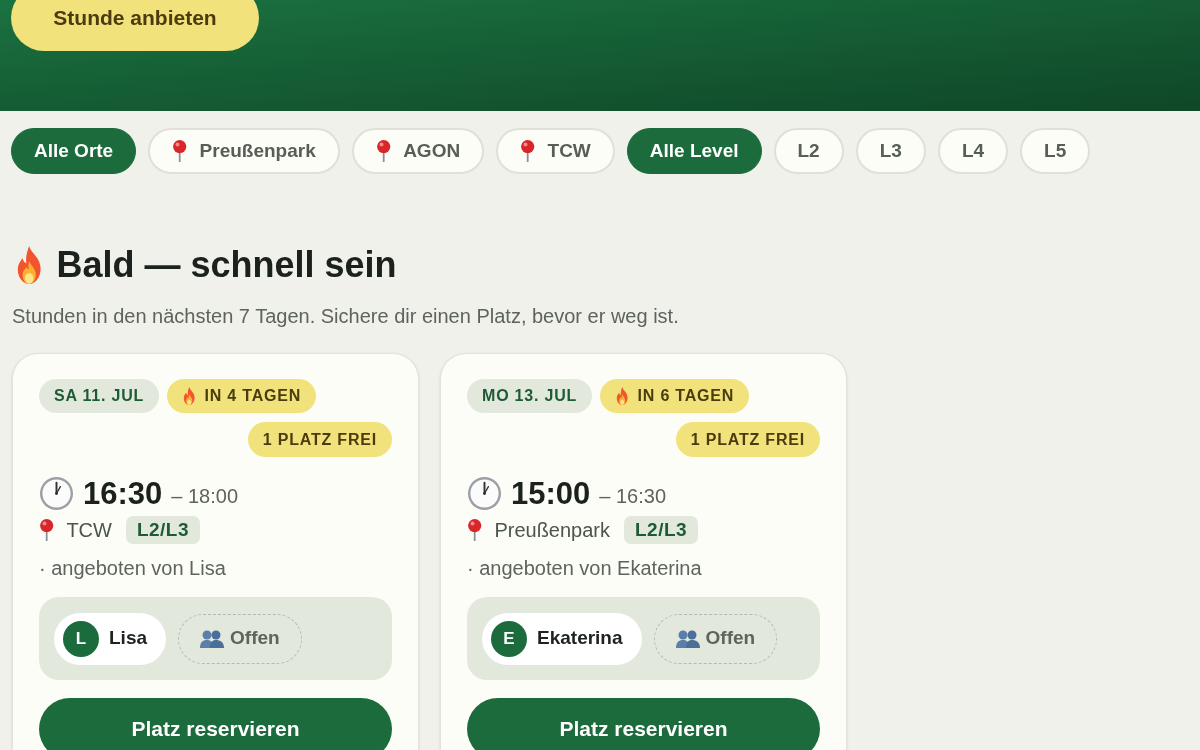 This screenshot has width=1200, height=750. I want to click on filter-chip: AGON, so click(418, 151).